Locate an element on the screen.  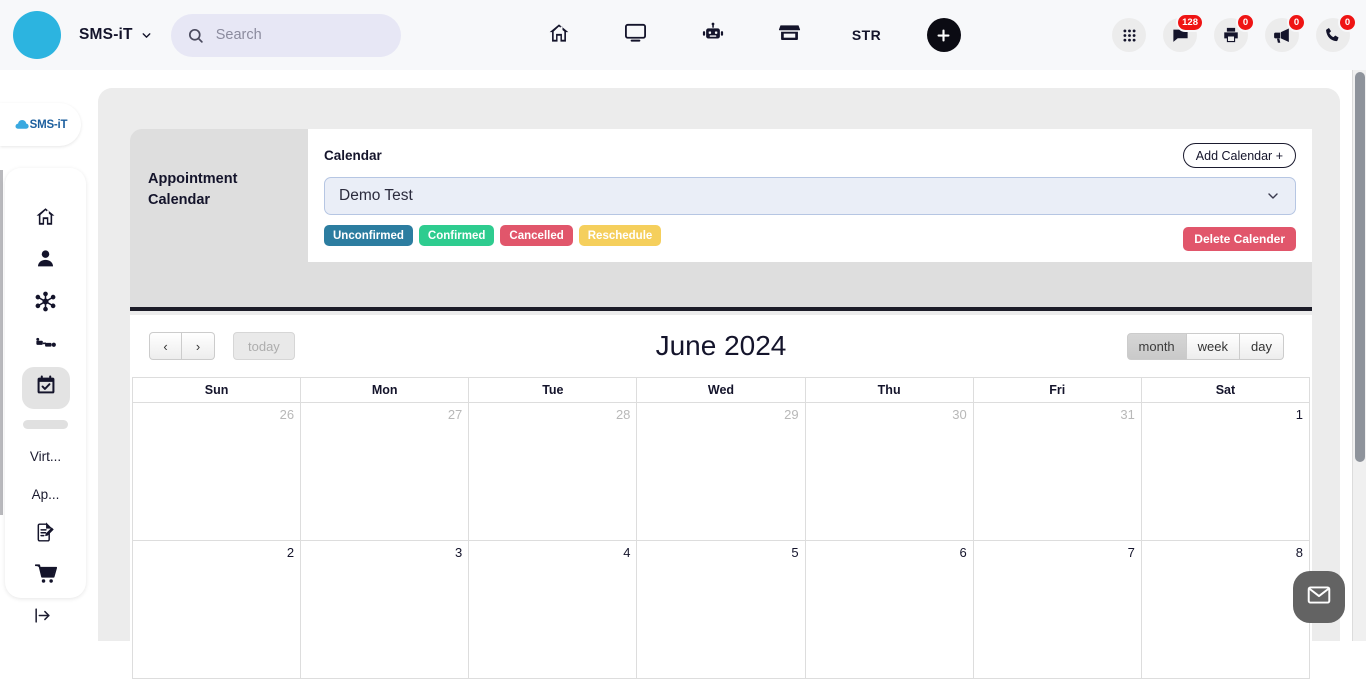
calendar-day-cell: 3 is located at coordinates (385, 609).